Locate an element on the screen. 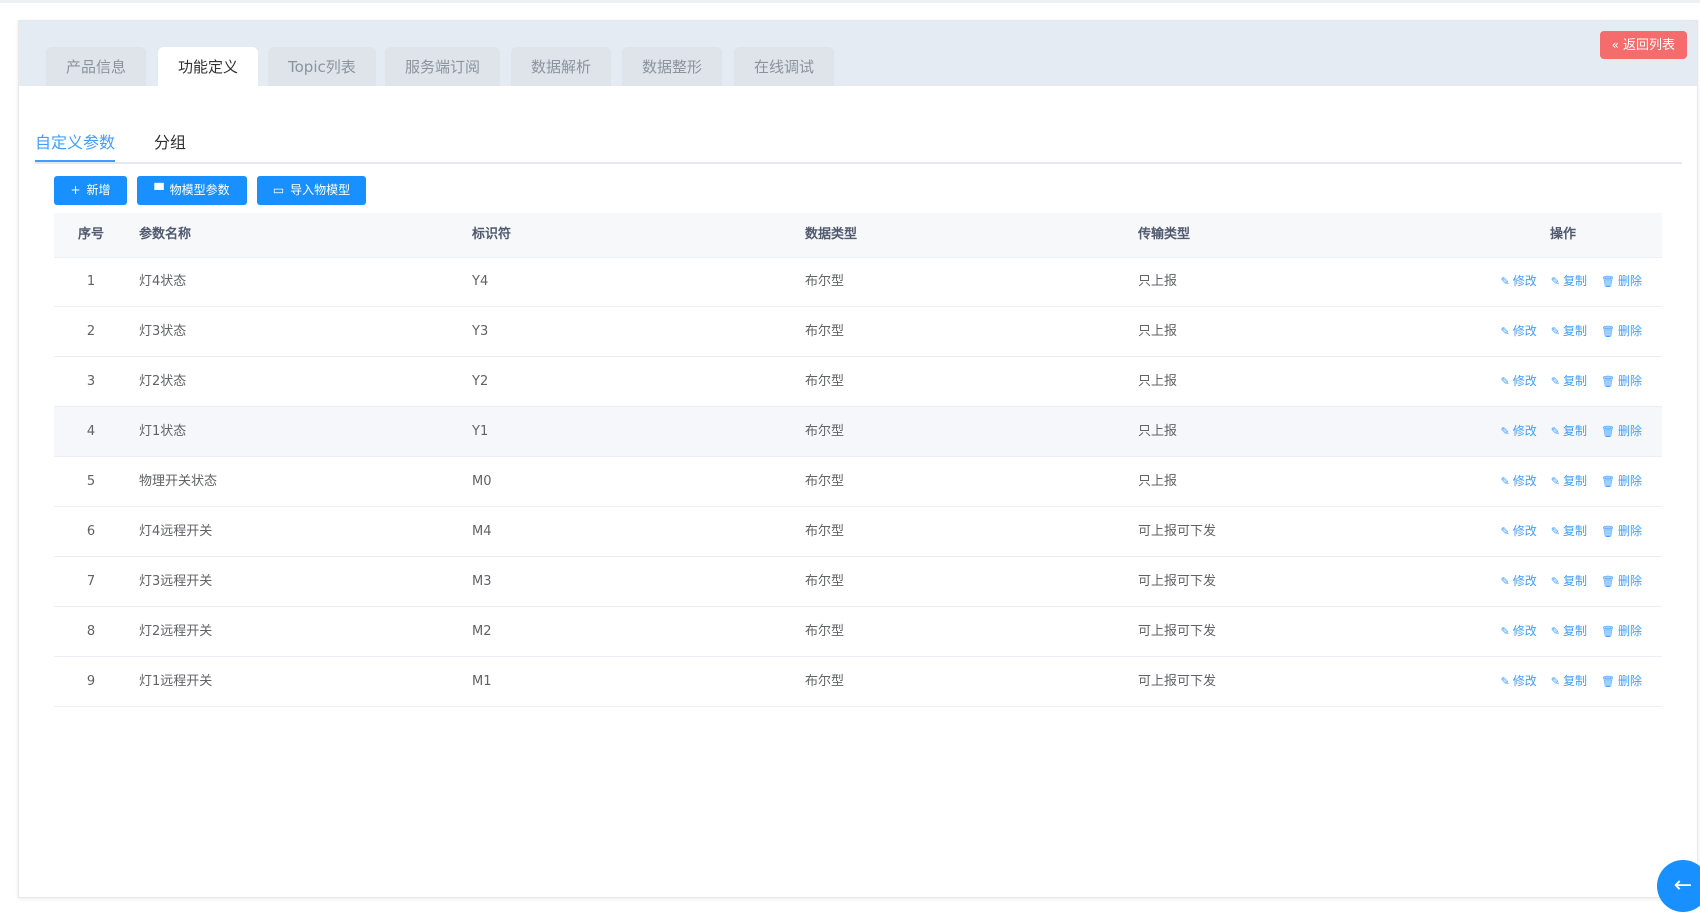  tab-product-info: 产品信息 is located at coordinates (96, 66).